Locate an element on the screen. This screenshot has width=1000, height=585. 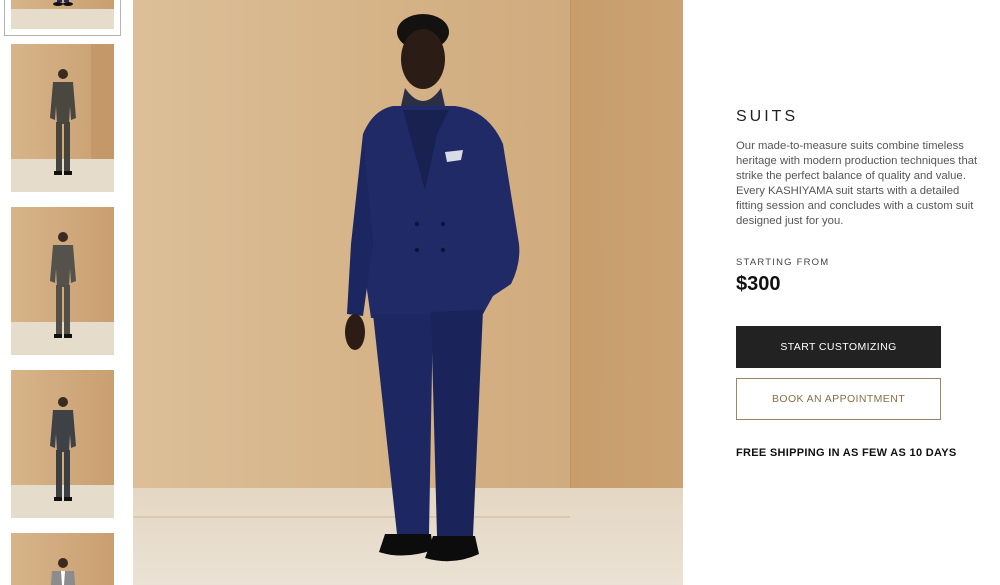
product-title: SUITS is located at coordinates (767, 116).